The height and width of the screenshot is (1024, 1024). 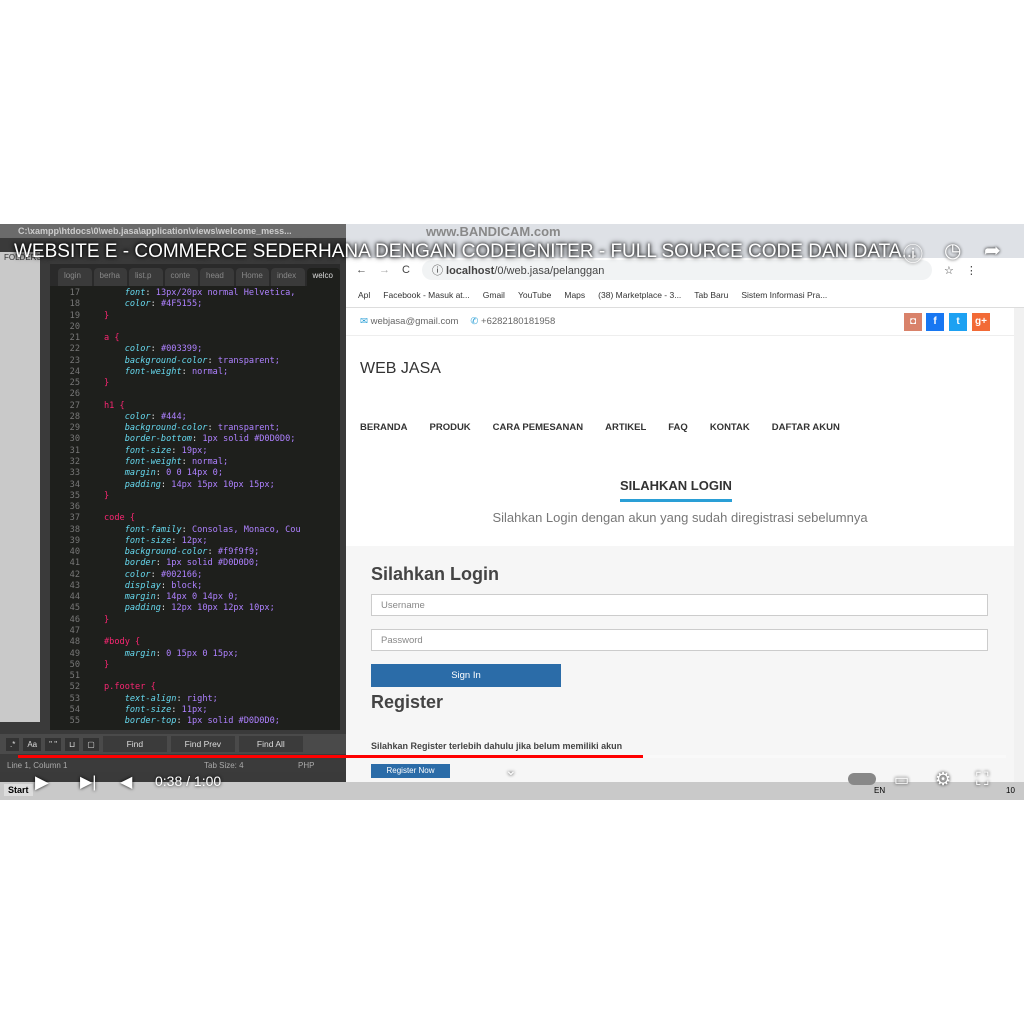 What do you see at coordinates (195, 631) in the screenshot?
I see `code-line: 47` at bounding box center [195, 631].